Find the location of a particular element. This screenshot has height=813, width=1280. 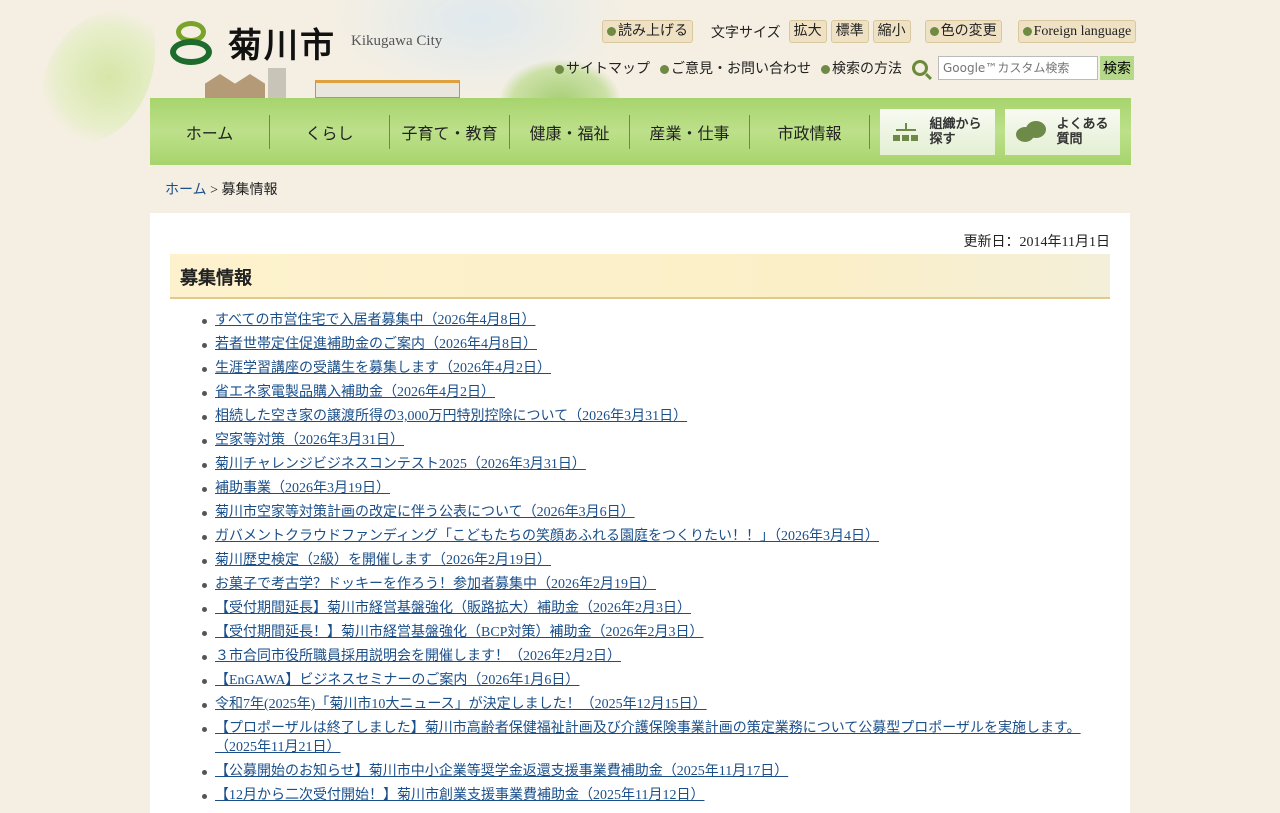

search-button: 検索 is located at coordinates (1117, 68).